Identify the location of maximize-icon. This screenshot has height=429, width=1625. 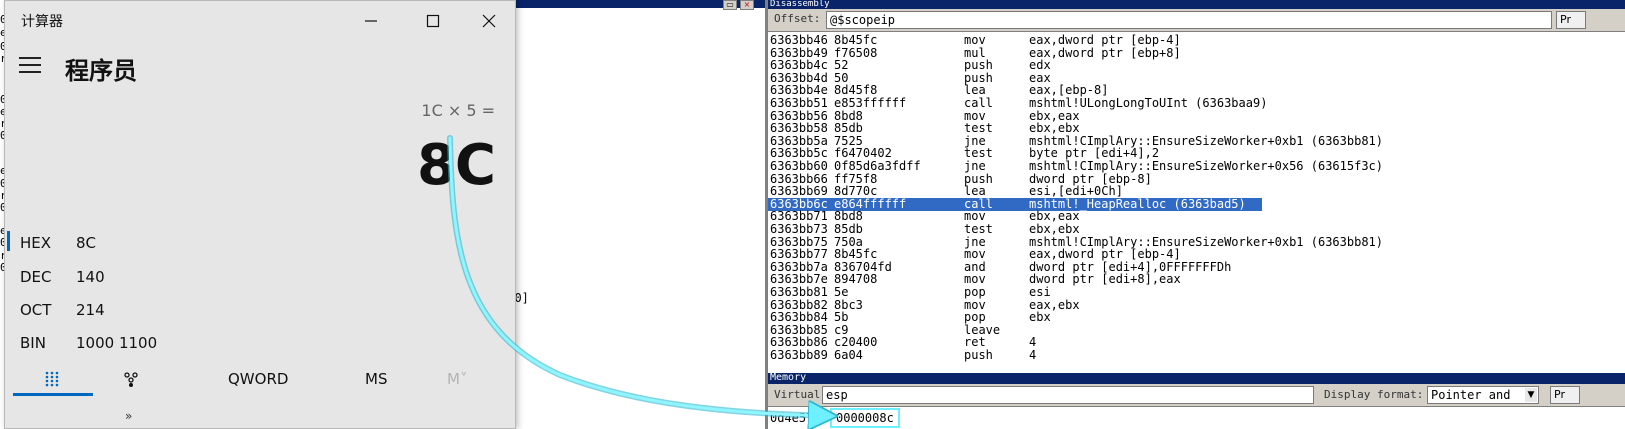
(433, 21).